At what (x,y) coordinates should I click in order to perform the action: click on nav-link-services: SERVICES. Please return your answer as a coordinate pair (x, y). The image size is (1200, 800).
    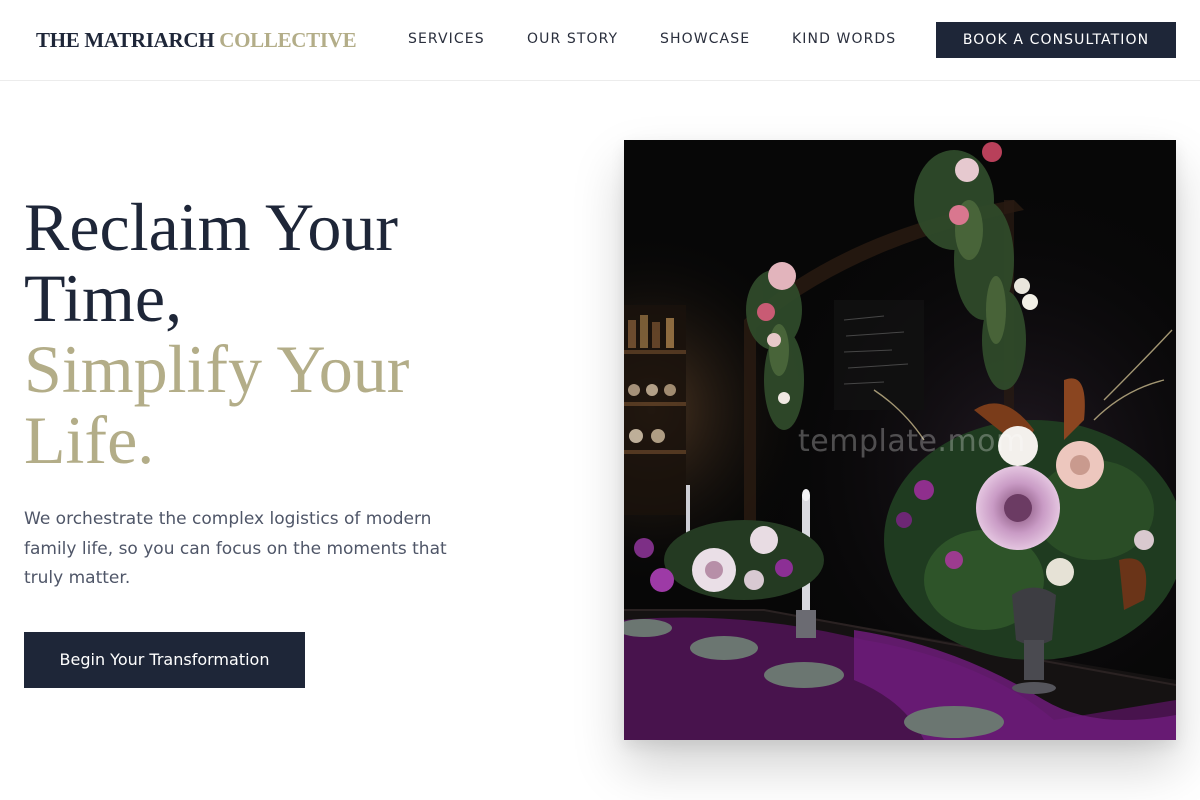
    Looking at the image, I should click on (446, 39).